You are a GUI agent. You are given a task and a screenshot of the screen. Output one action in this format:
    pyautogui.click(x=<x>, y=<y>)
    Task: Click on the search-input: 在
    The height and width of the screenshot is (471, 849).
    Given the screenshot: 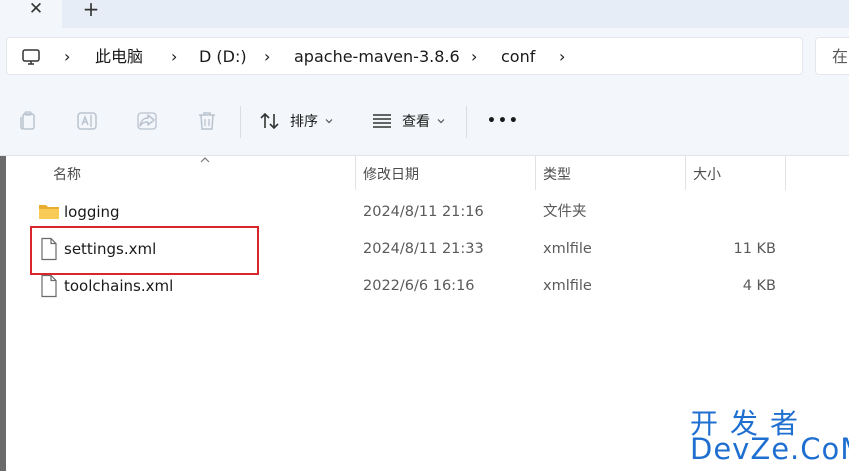 What is the action you would take?
    pyautogui.click(x=832, y=56)
    